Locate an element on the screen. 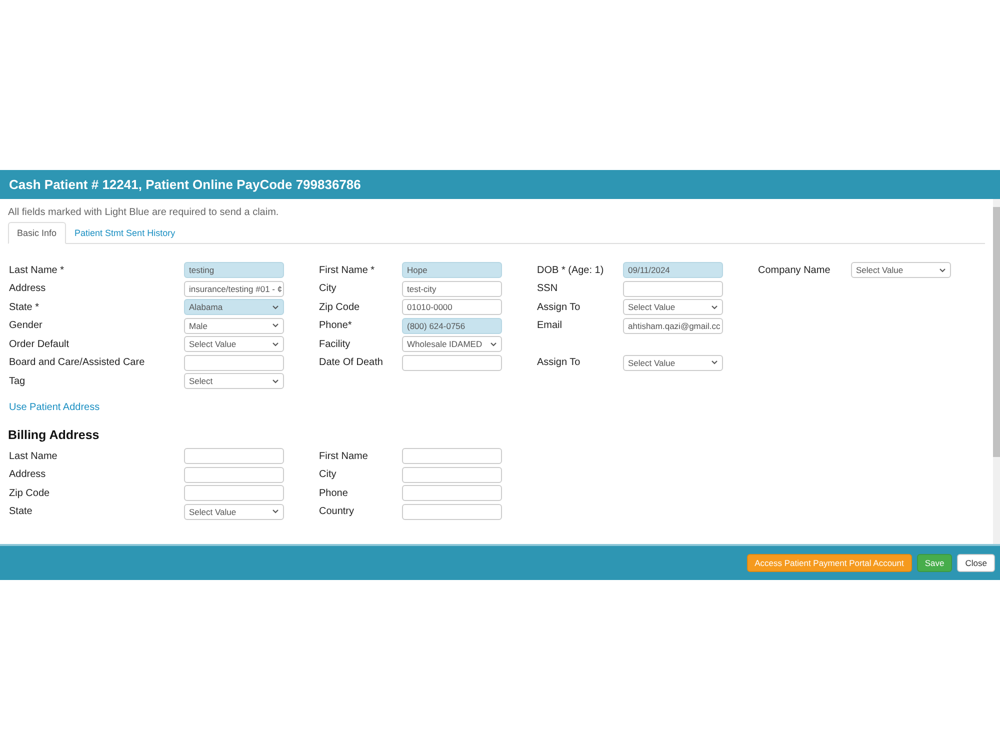 This screenshot has height=750, width=1000. scrollbar is located at coordinates (996, 371).